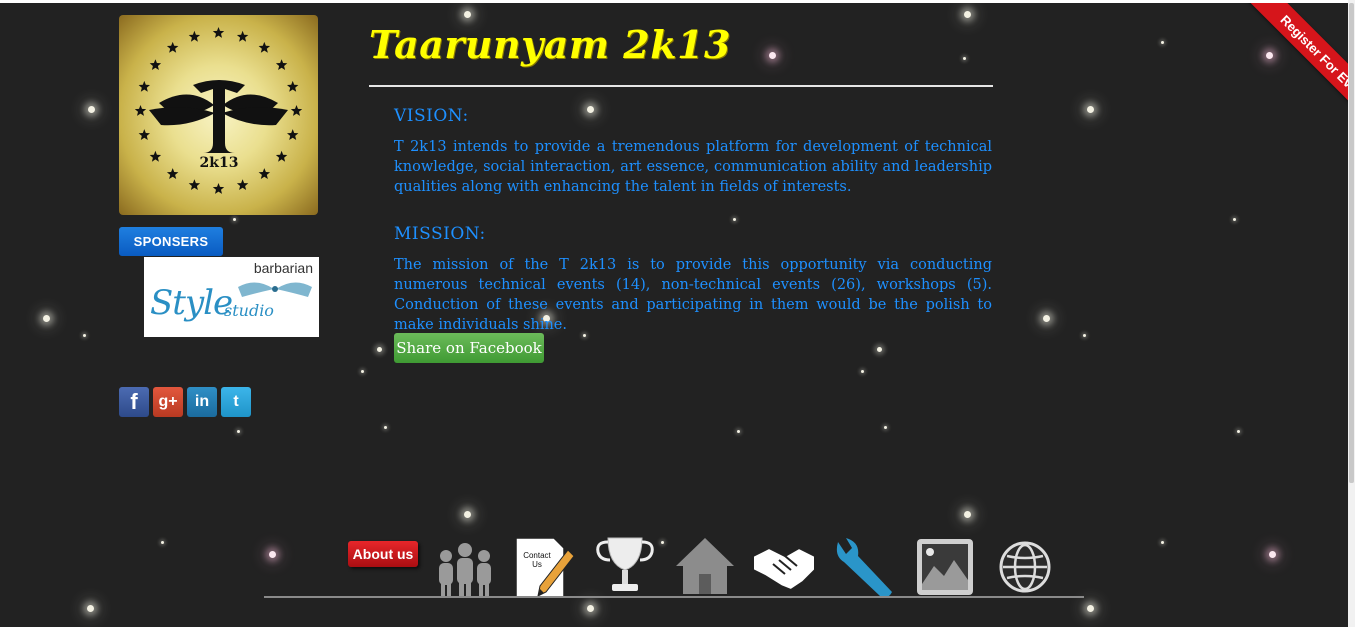 The height and width of the screenshot is (627, 1355). What do you see at coordinates (469, 348) in the screenshot?
I see `share-on-facebook-button: Share on Facebook` at bounding box center [469, 348].